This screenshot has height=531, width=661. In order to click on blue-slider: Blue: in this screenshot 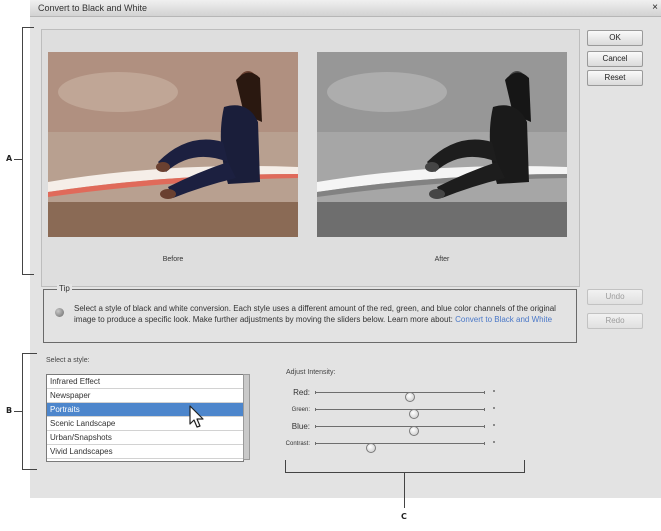, I will do `click(375, 428)`.